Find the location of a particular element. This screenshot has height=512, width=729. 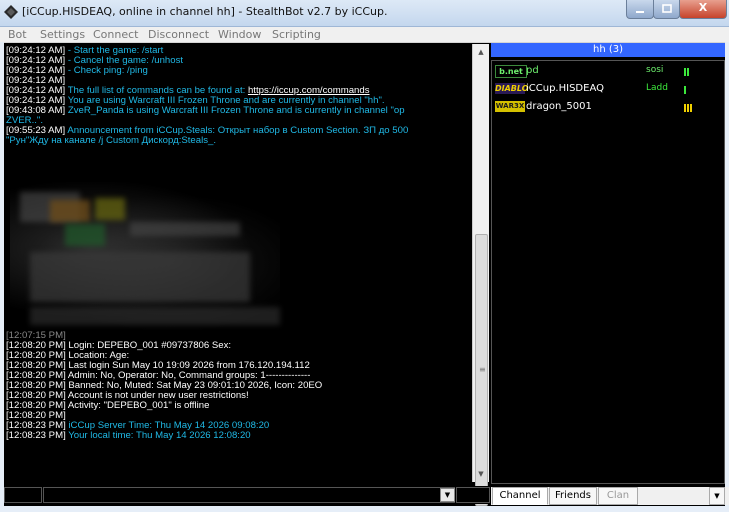

menu-disconnect: Disconnect is located at coordinates (178, 34).